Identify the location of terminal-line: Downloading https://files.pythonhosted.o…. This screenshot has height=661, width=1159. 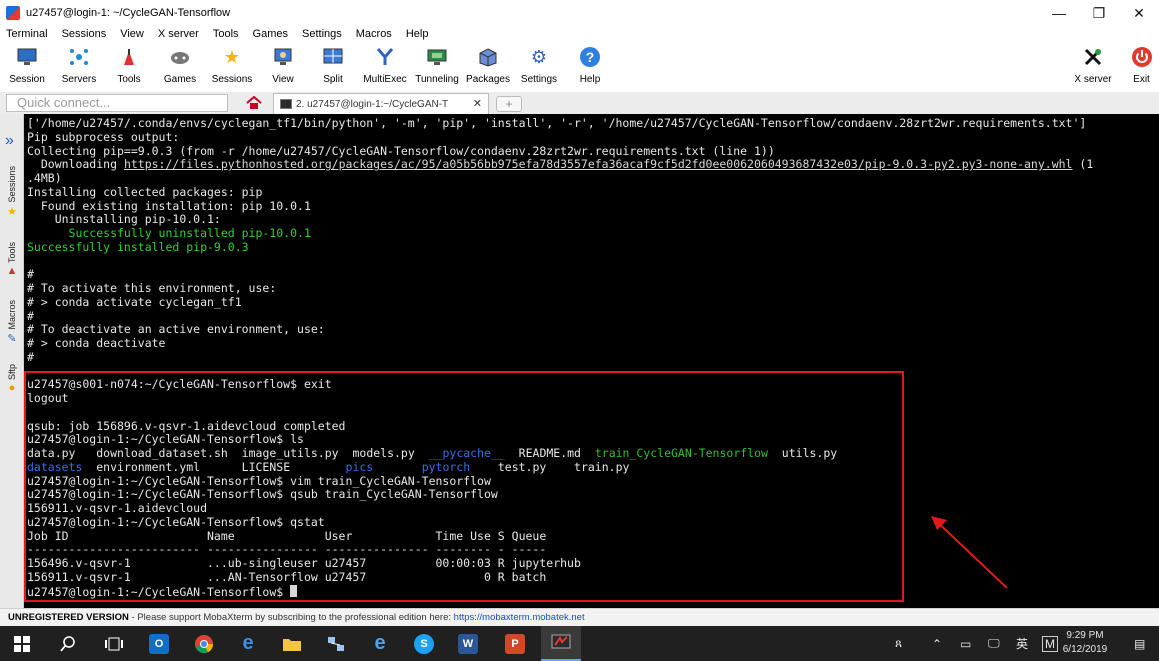
(560, 164).